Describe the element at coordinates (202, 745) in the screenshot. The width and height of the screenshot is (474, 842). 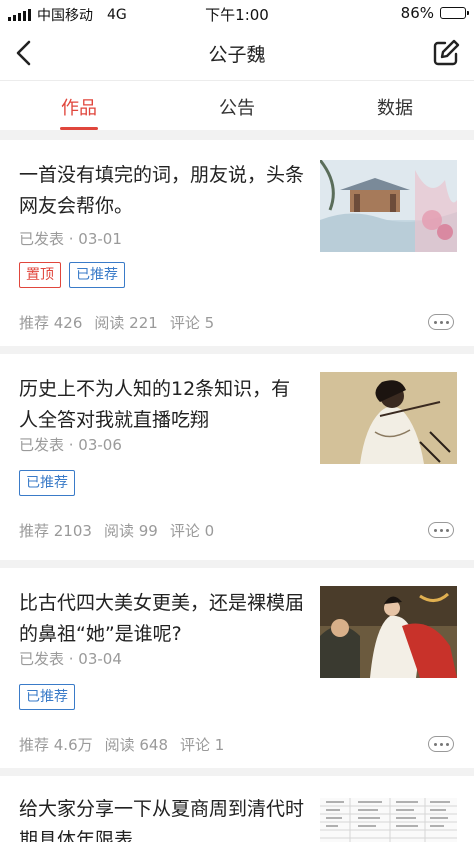
I see `comment-count: 评论 1` at that location.